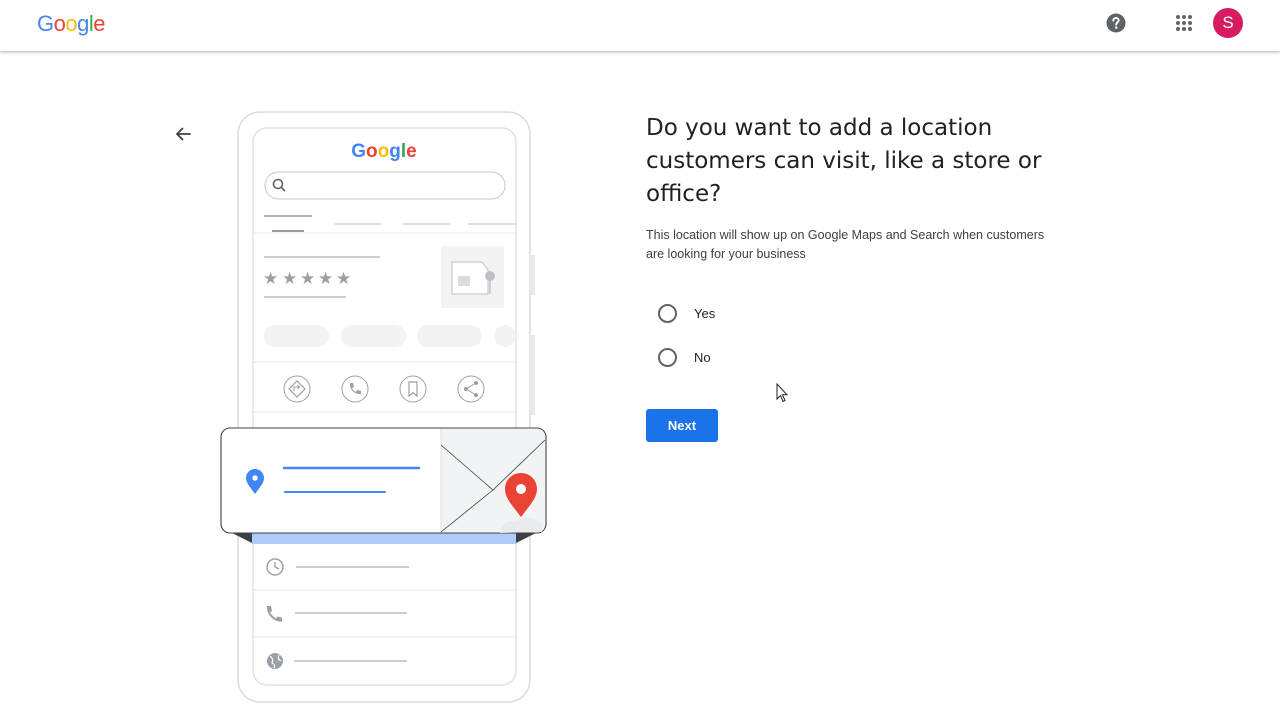 This screenshot has height=720, width=1280. I want to click on option-label: Yes, so click(705, 313).